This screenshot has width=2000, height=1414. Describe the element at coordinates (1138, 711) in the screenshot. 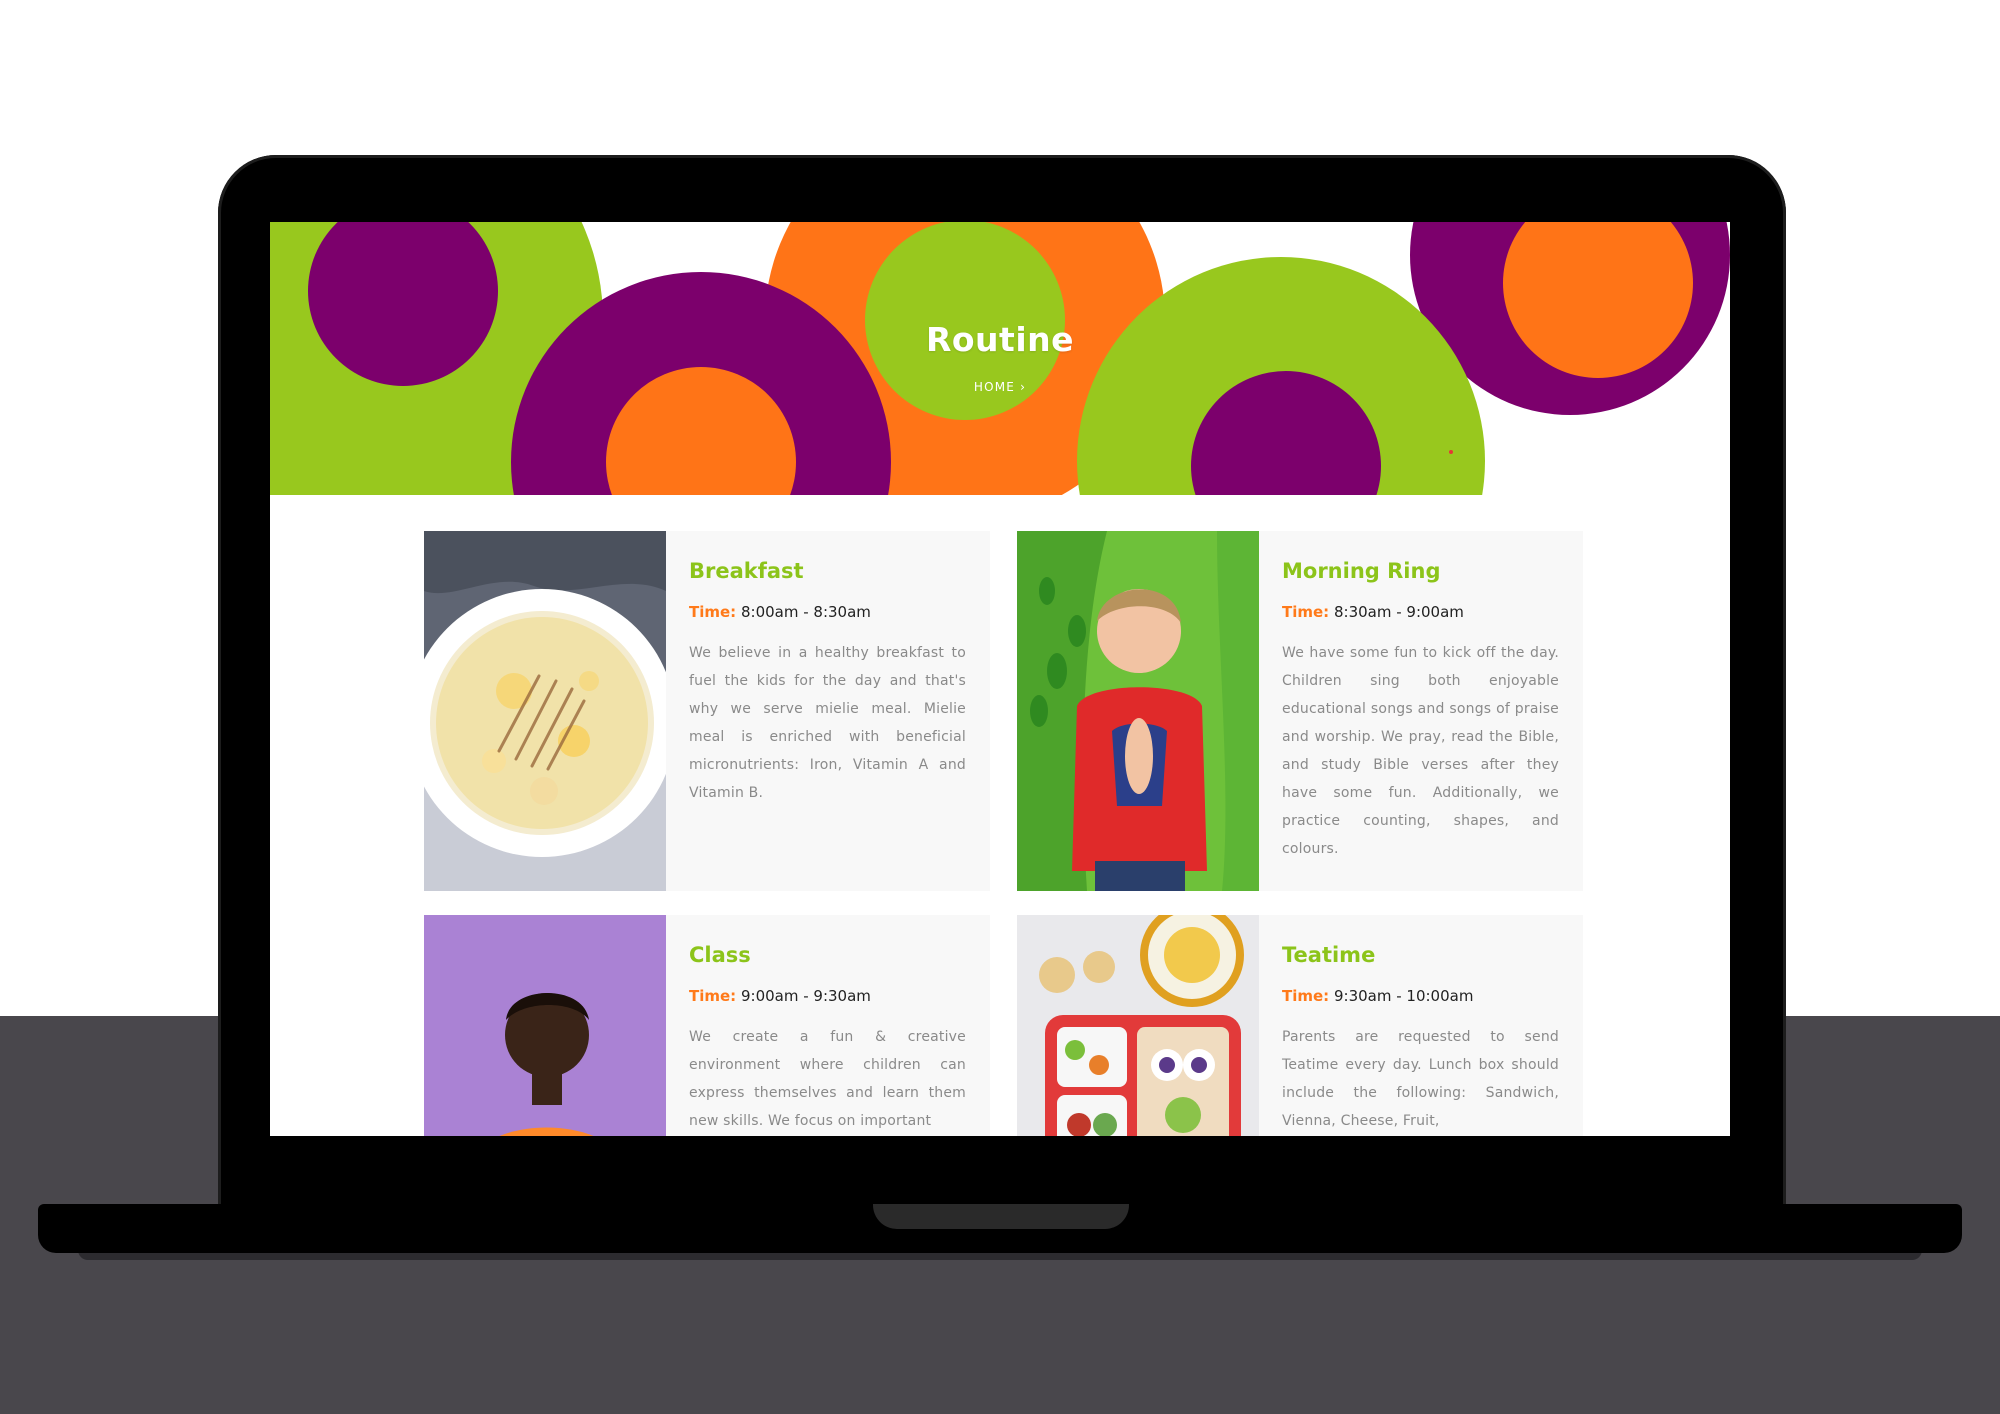

I see `child-praying-photo` at that location.